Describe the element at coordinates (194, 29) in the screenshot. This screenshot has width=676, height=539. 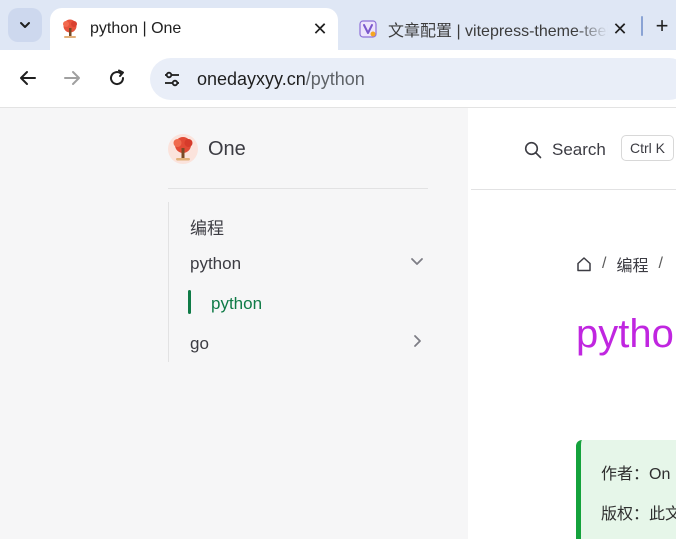
I see `tab-active: python | One ✕` at that location.